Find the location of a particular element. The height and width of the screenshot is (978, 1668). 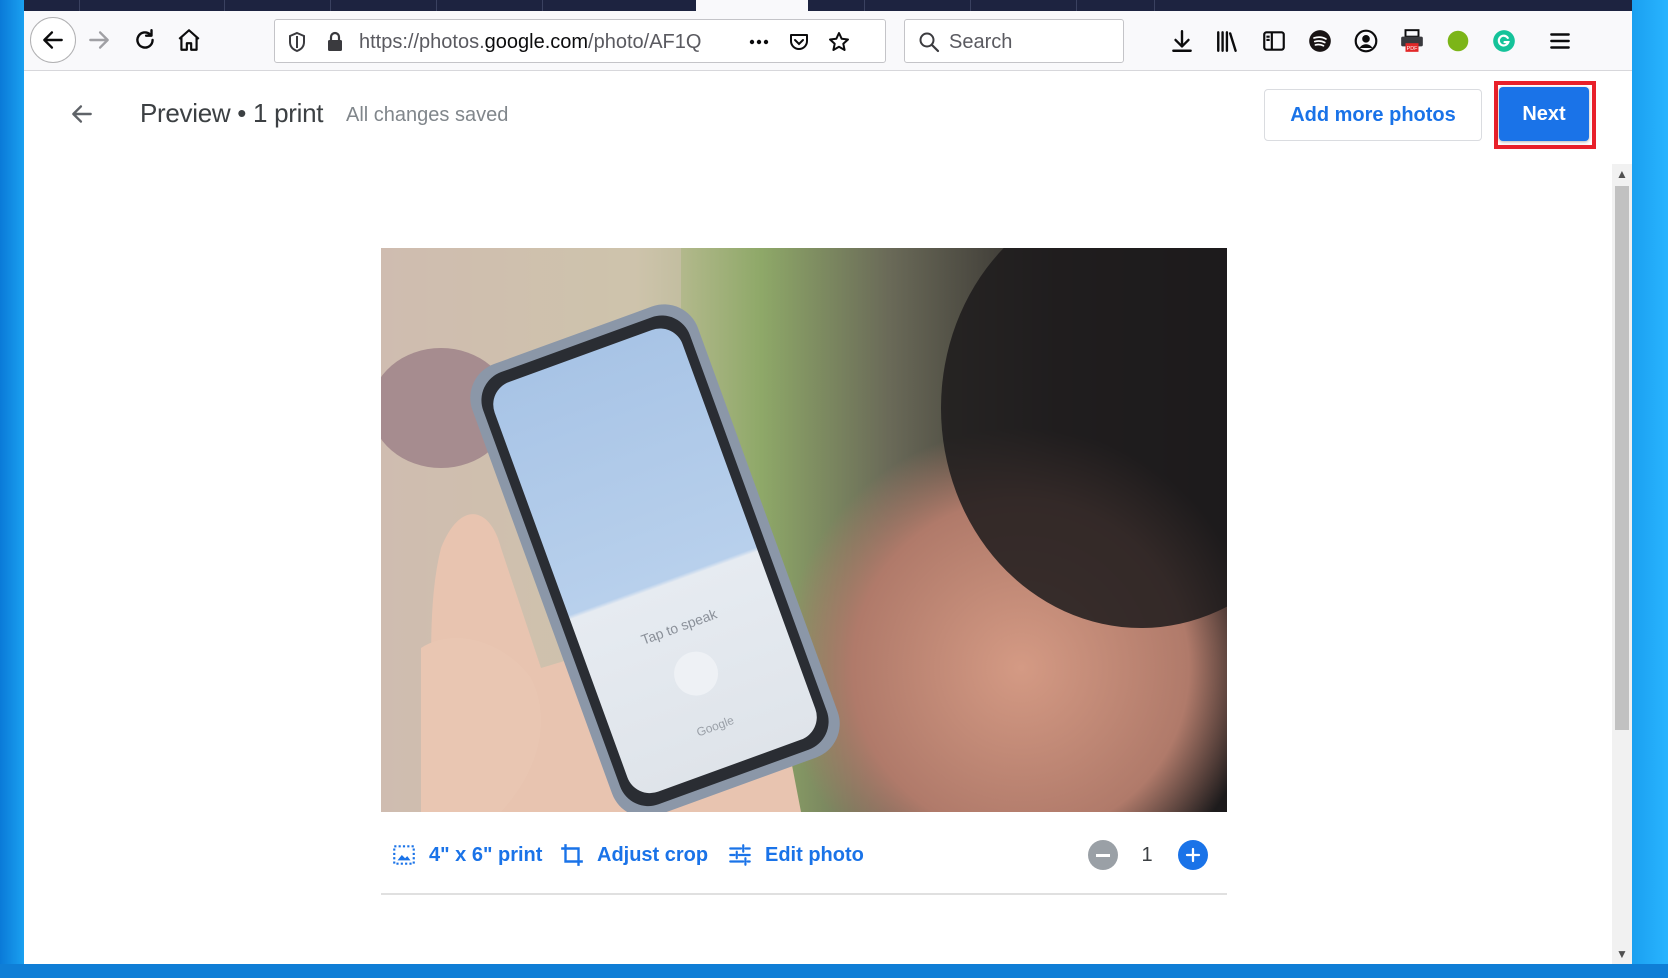

print-size-button: 4" x 6" print is located at coordinates (466, 855).